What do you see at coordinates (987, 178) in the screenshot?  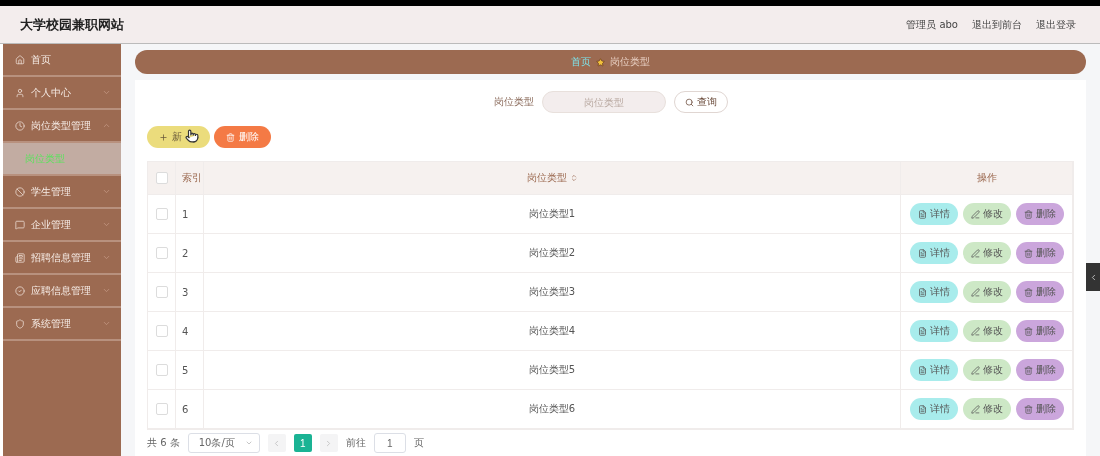 I see `column-header: 操作` at bounding box center [987, 178].